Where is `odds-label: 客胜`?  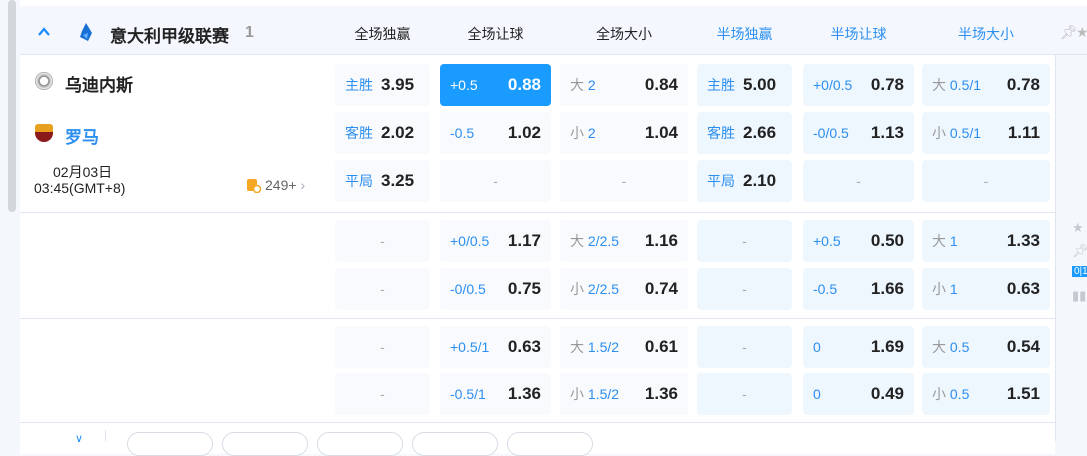 odds-label: 客胜 is located at coordinates (721, 133).